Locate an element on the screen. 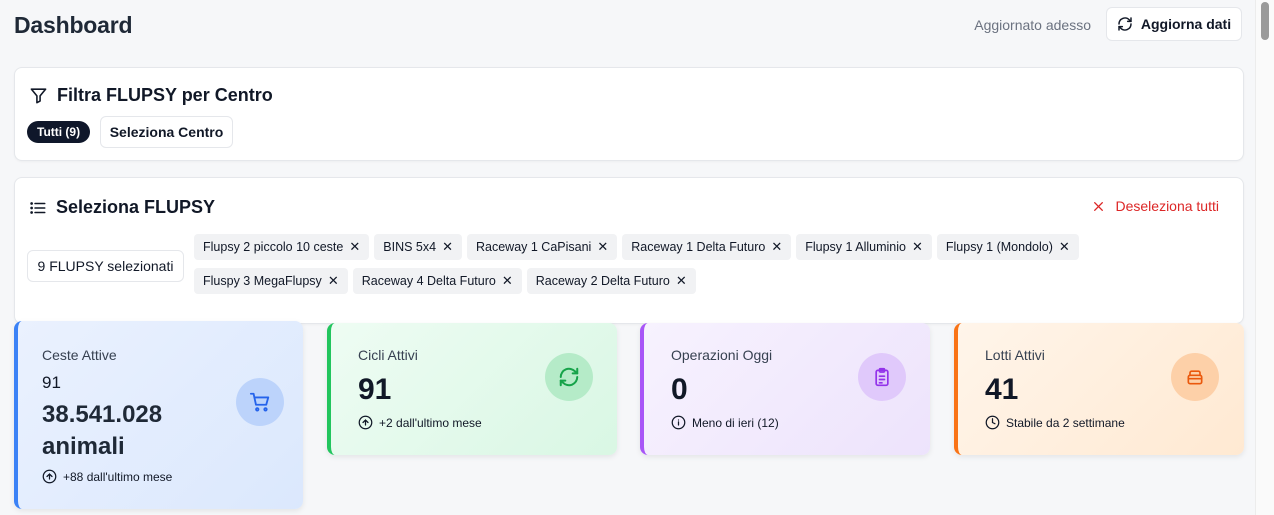 This screenshot has height=515, width=1274. stat-label: Lotti Attivi is located at coordinates (1015, 355).